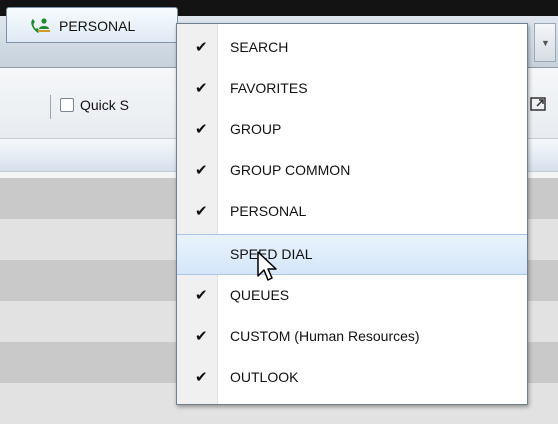  What do you see at coordinates (267, 266) in the screenshot?
I see `mouse-pointer-icon` at bounding box center [267, 266].